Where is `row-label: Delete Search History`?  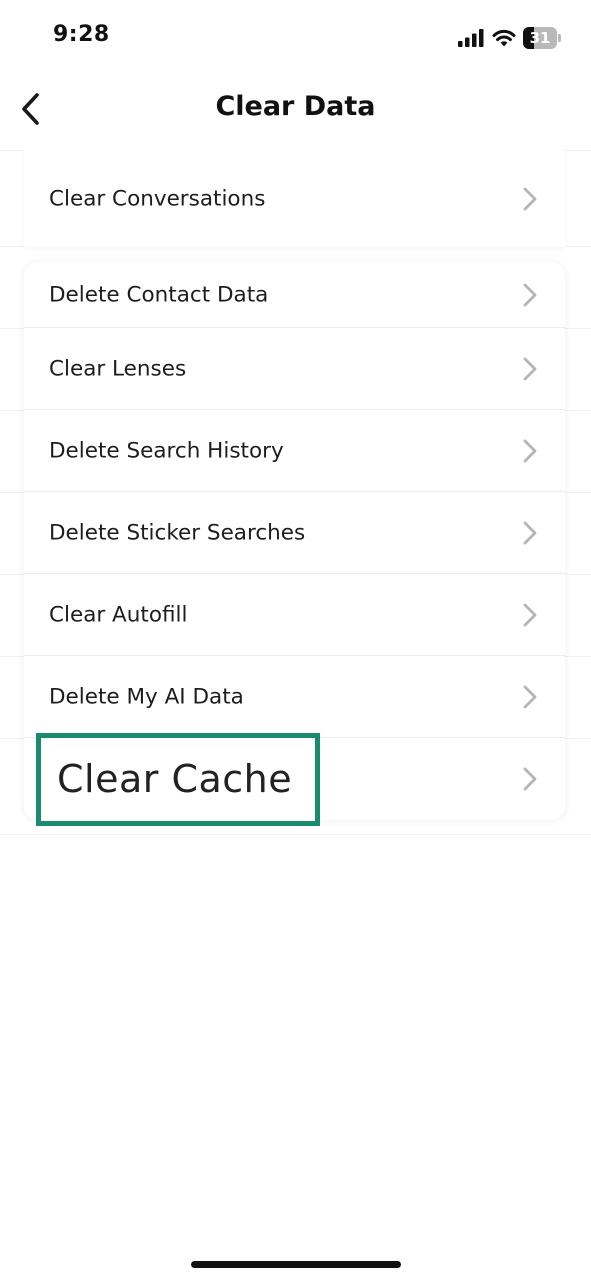
row-label: Delete Search History is located at coordinates (166, 451).